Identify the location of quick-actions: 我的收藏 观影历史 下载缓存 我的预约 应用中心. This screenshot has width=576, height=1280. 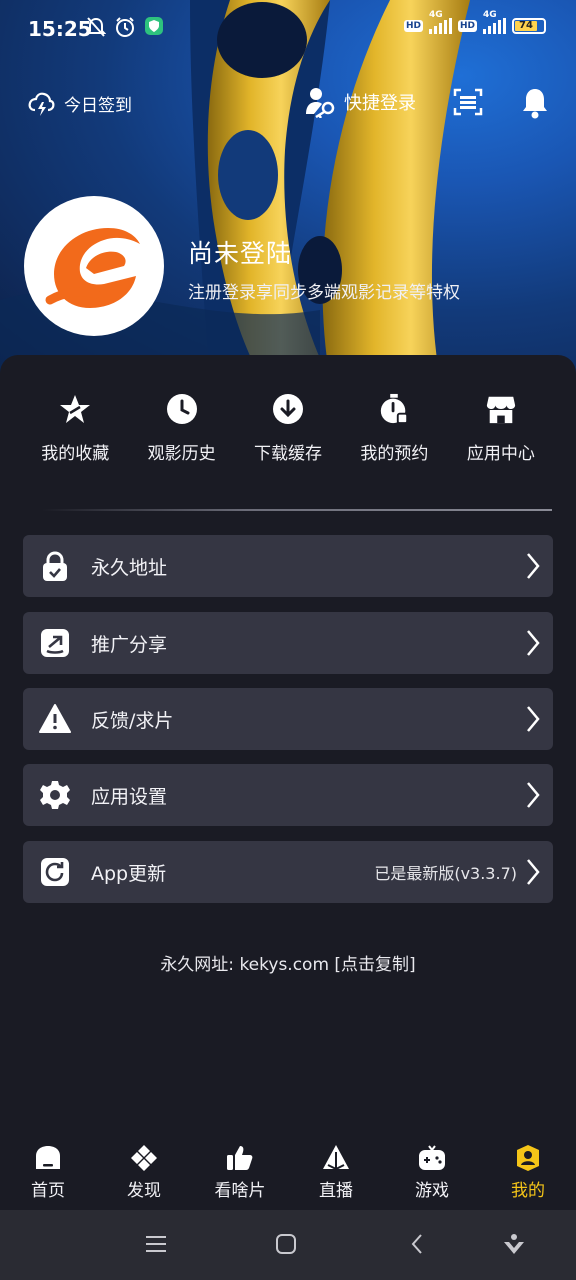
(288, 433).